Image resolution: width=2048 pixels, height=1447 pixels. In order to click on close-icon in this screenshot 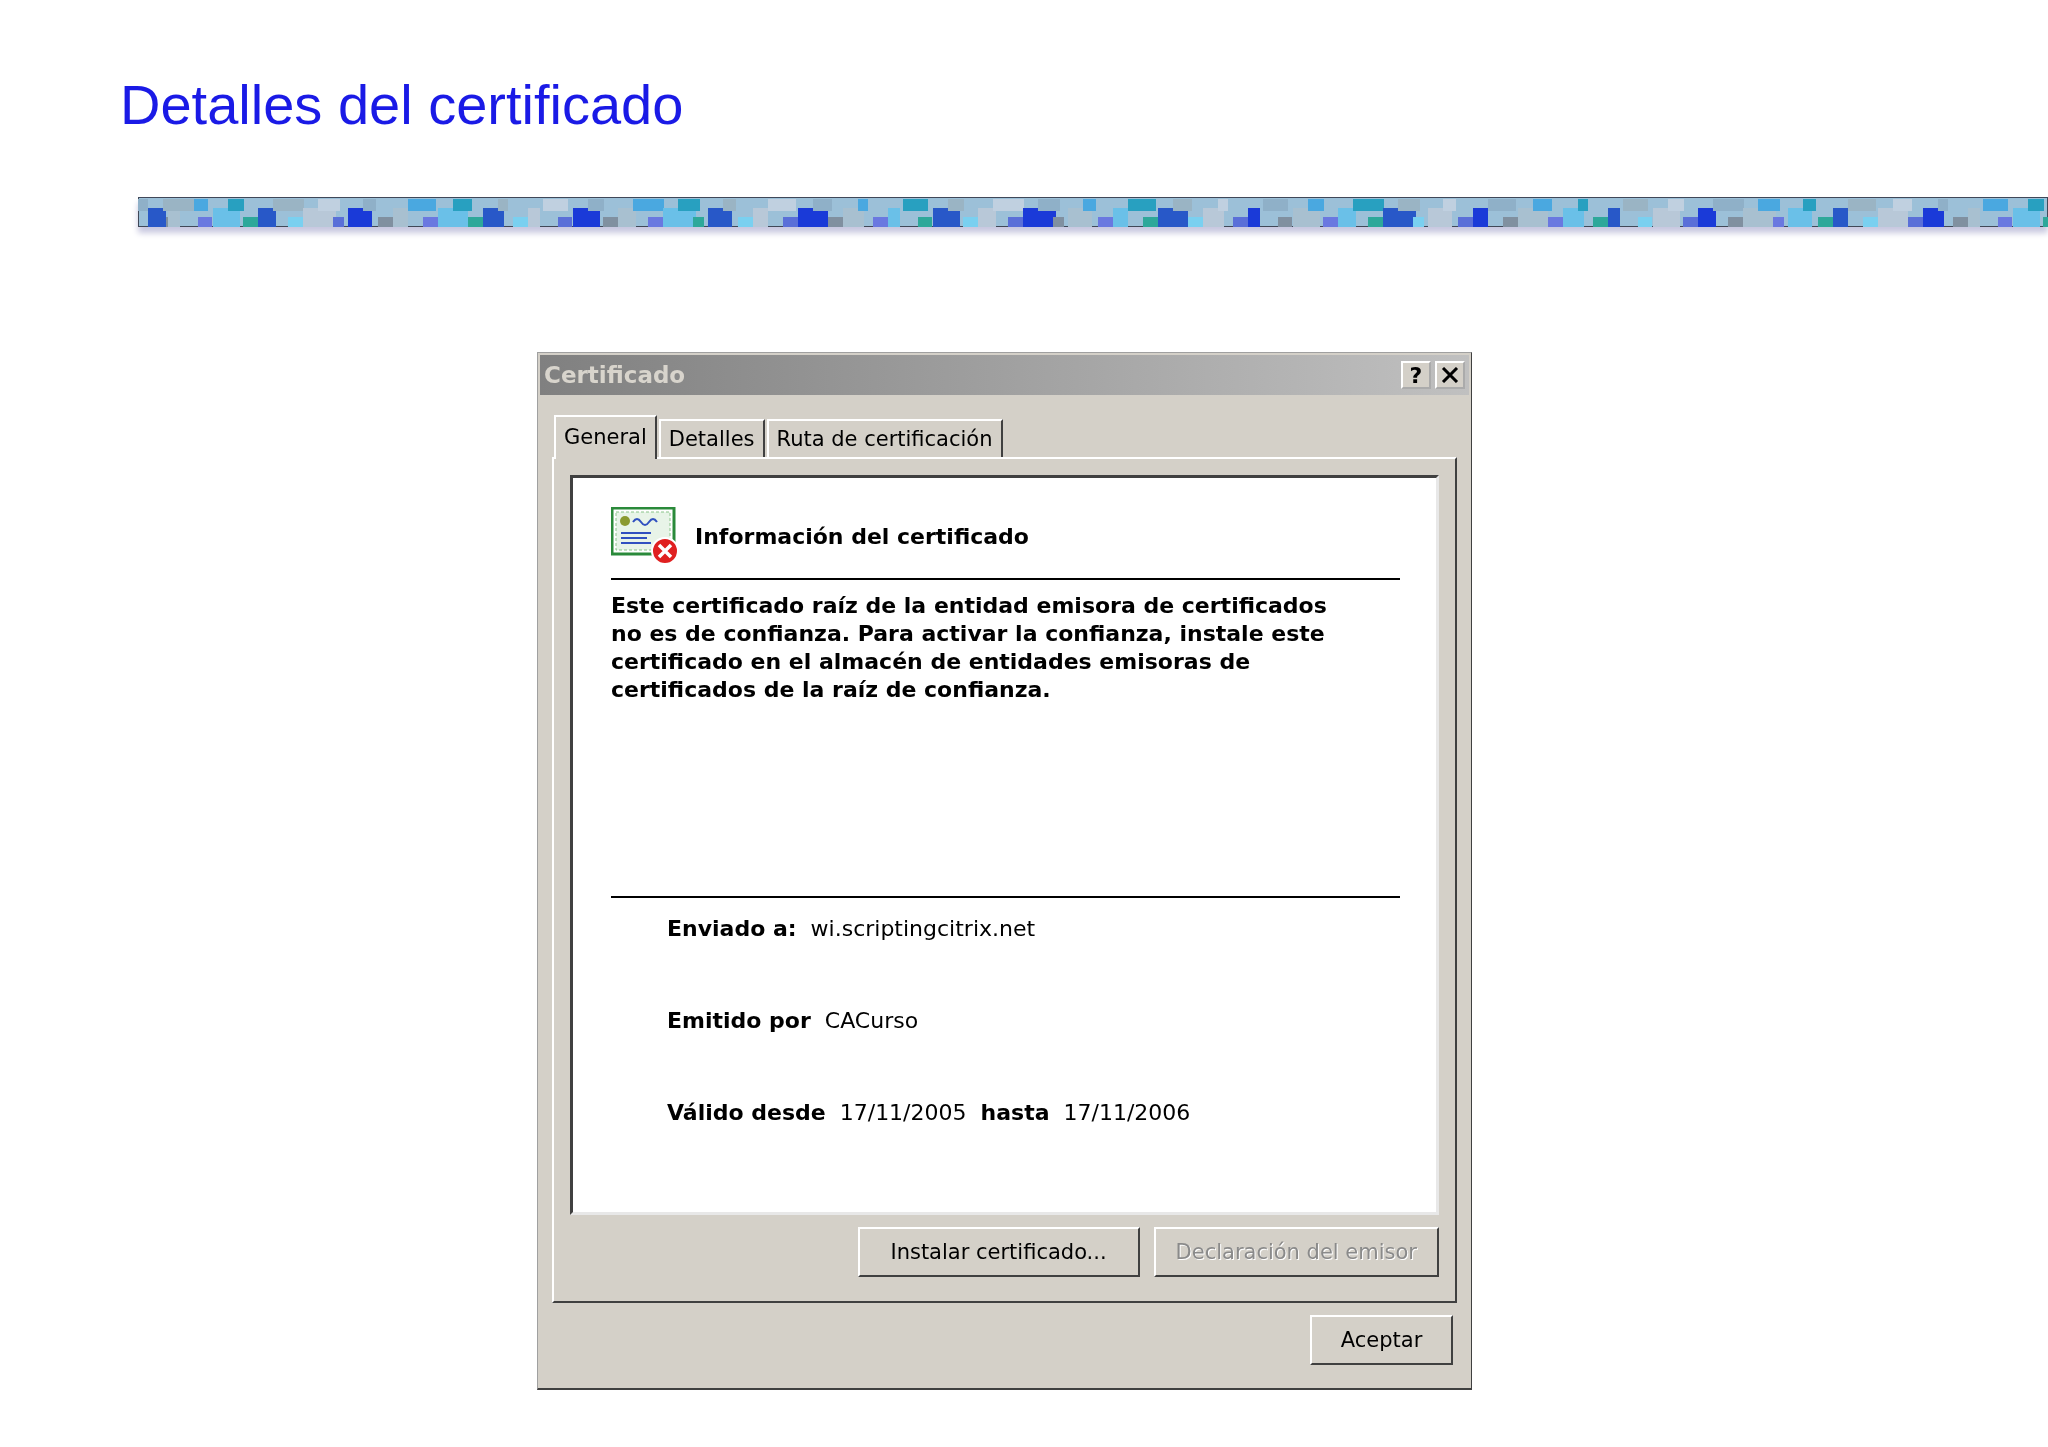, I will do `click(1450, 375)`.